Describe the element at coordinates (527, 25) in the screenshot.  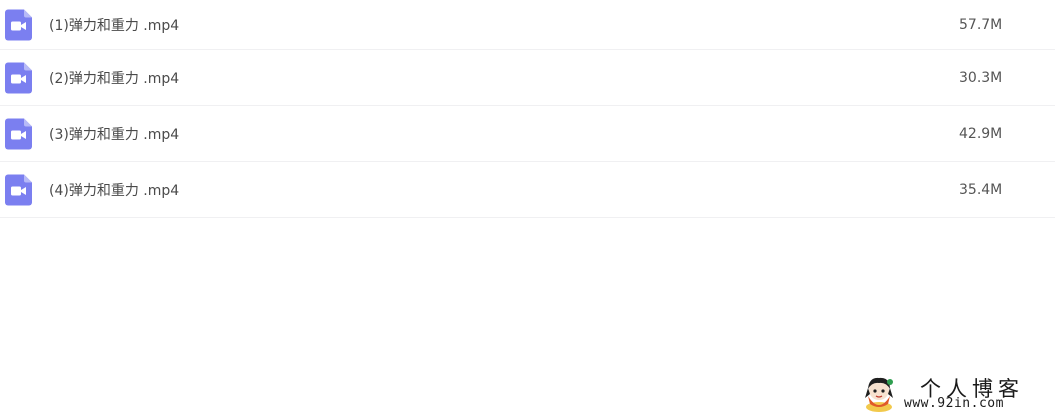
I see `file-row: (1)弹力和重力 .mp4 57.7M` at that location.